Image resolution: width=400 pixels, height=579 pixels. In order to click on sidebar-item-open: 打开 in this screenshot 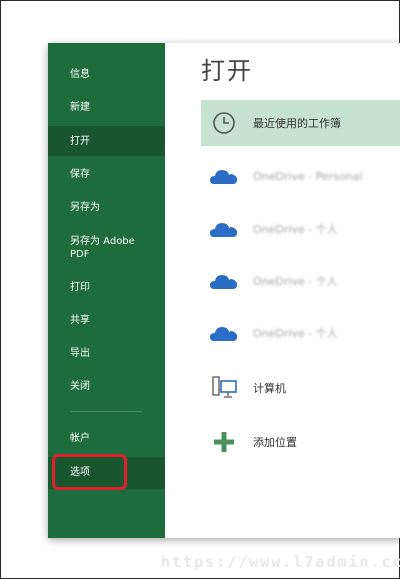, I will do `click(106, 141)`.